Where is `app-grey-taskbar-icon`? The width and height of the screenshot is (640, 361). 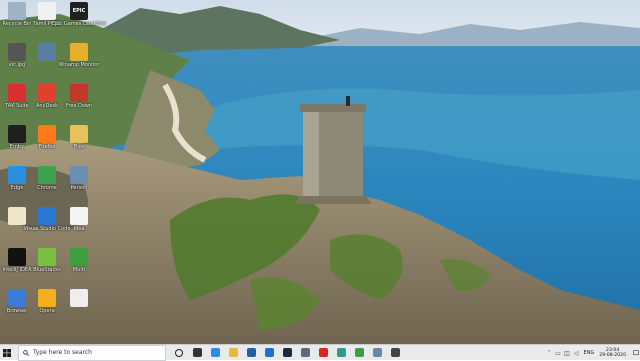
app-grey-taskbar-icon is located at coordinates (305, 353).